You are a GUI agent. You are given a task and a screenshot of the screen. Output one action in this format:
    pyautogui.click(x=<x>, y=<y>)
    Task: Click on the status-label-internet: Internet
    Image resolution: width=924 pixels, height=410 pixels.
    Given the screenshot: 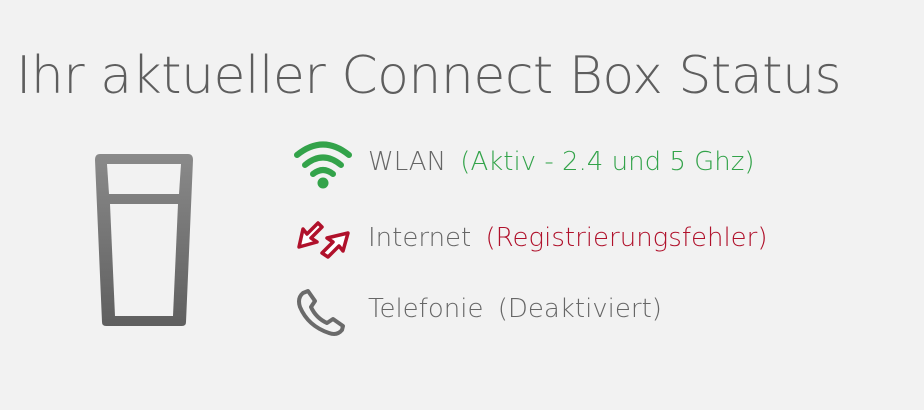 What is the action you would take?
    pyautogui.click(x=420, y=238)
    